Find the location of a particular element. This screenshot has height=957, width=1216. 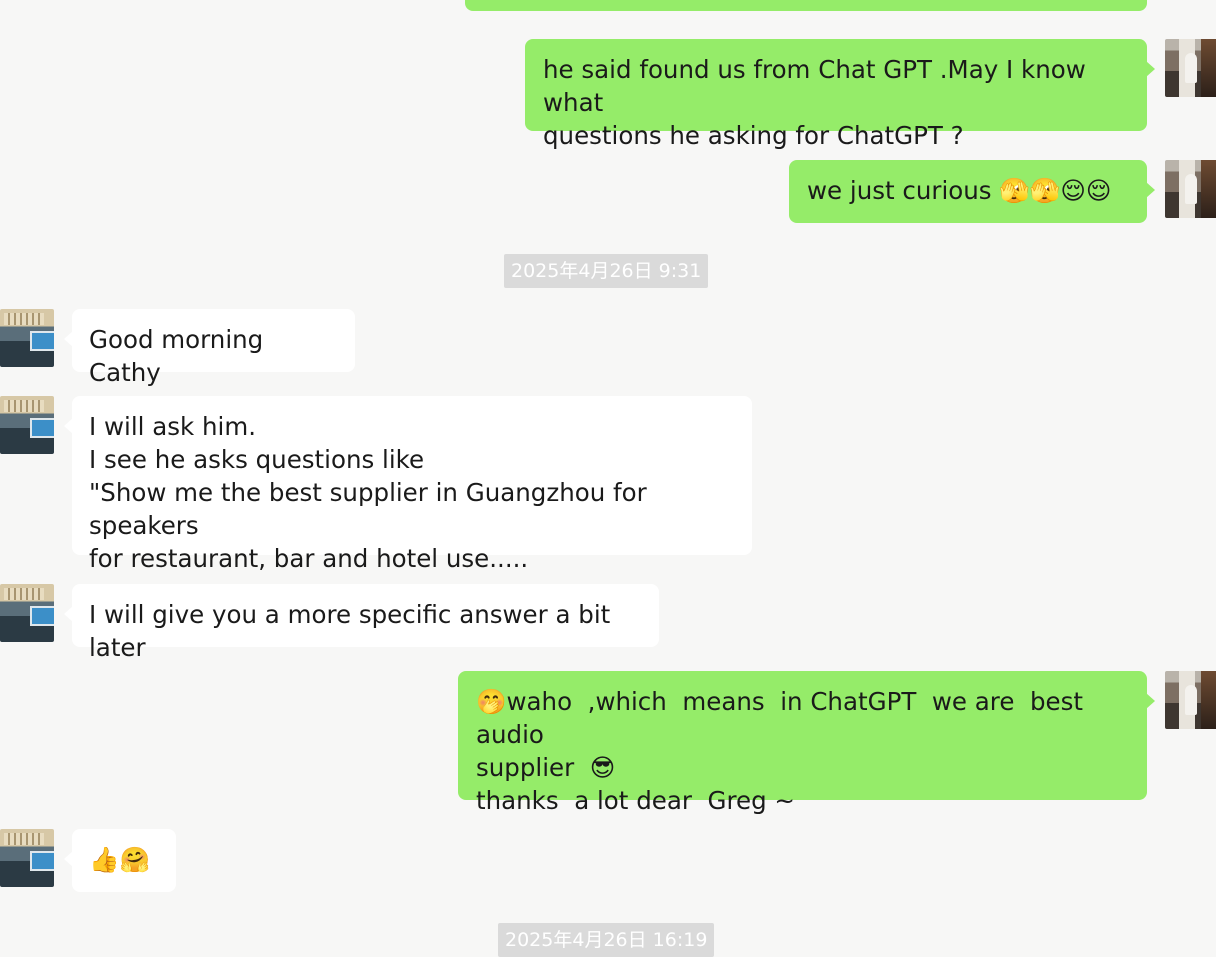

message-bubble-incoming: 👍🤗 is located at coordinates (120, 860).